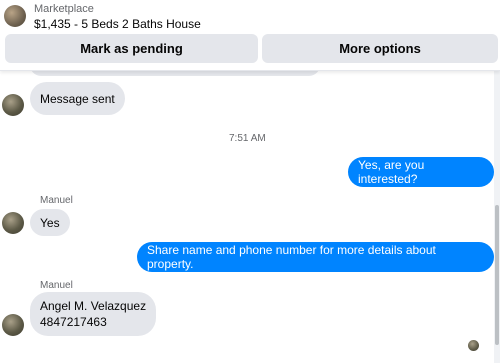 The image size is (500, 363). Describe the element at coordinates (421, 172) in the screenshot. I see `message-bubble-outgoing: Yes, are you interested?` at that location.